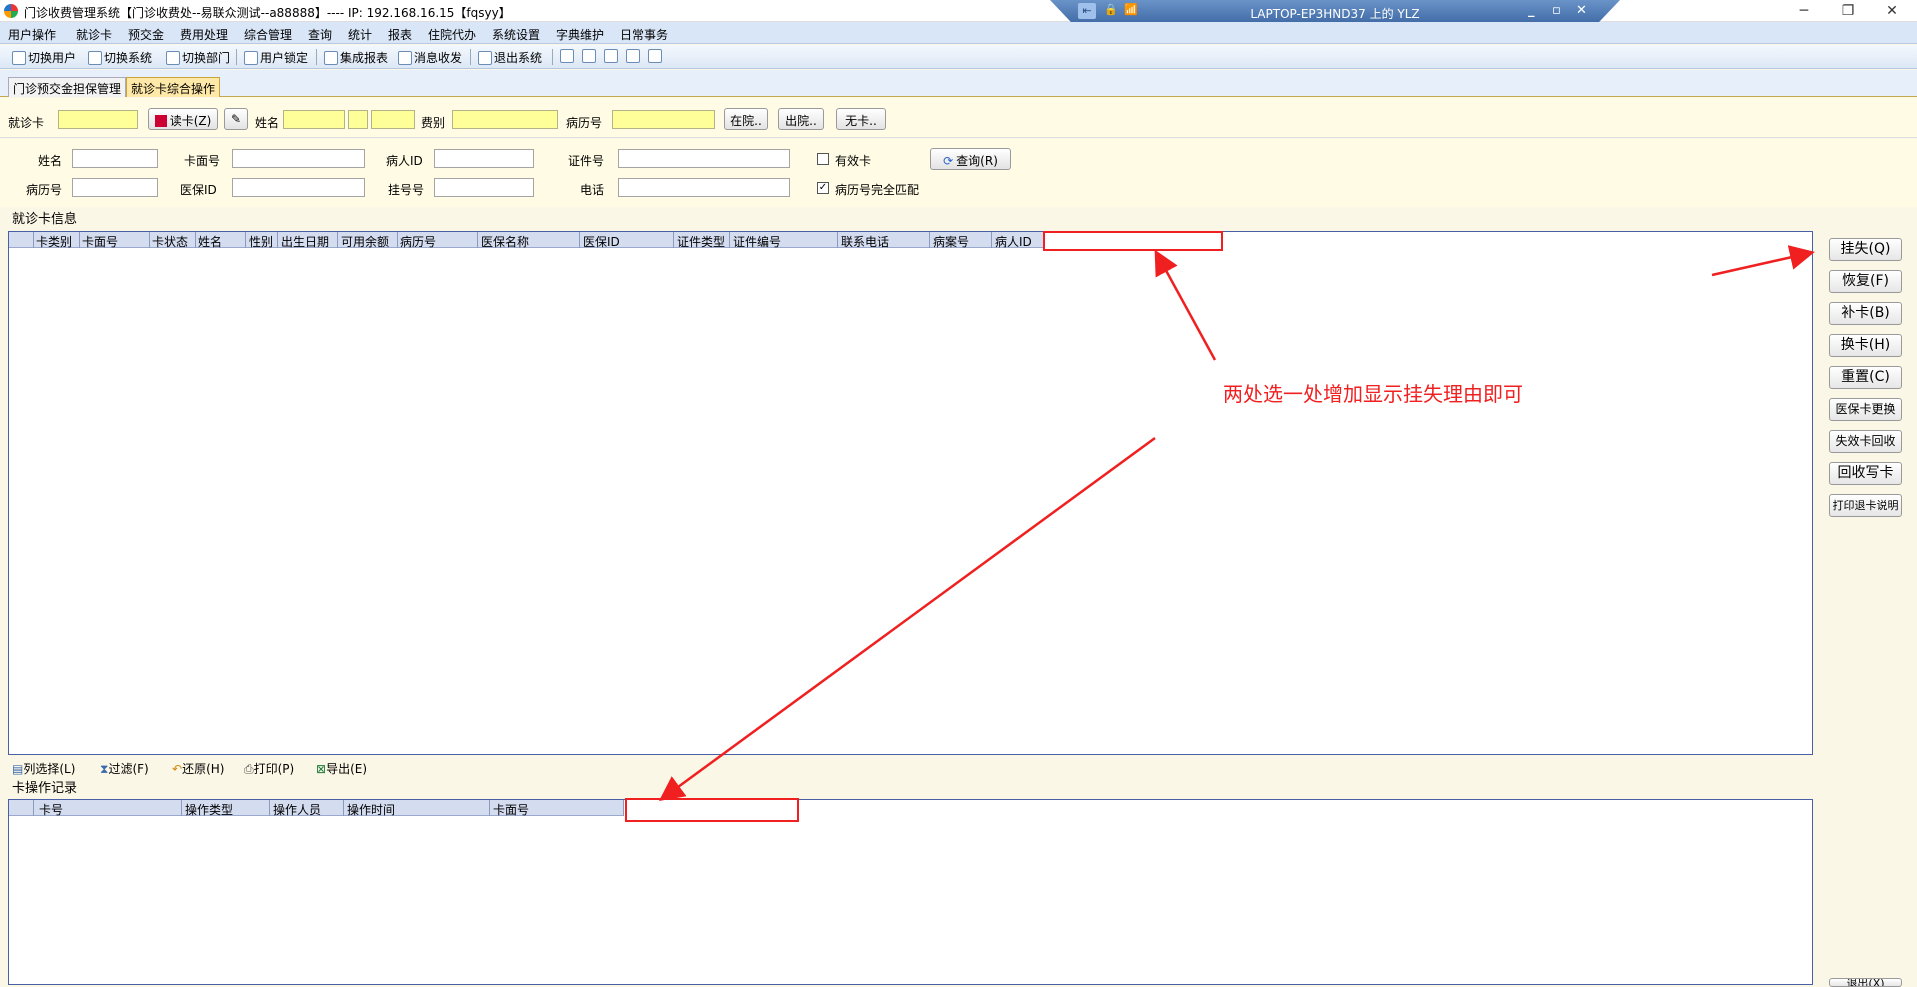  What do you see at coordinates (1865, 505) in the screenshot?
I see `print-return-note-button: 打印退卡说明` at bounding box center [1865, 505].